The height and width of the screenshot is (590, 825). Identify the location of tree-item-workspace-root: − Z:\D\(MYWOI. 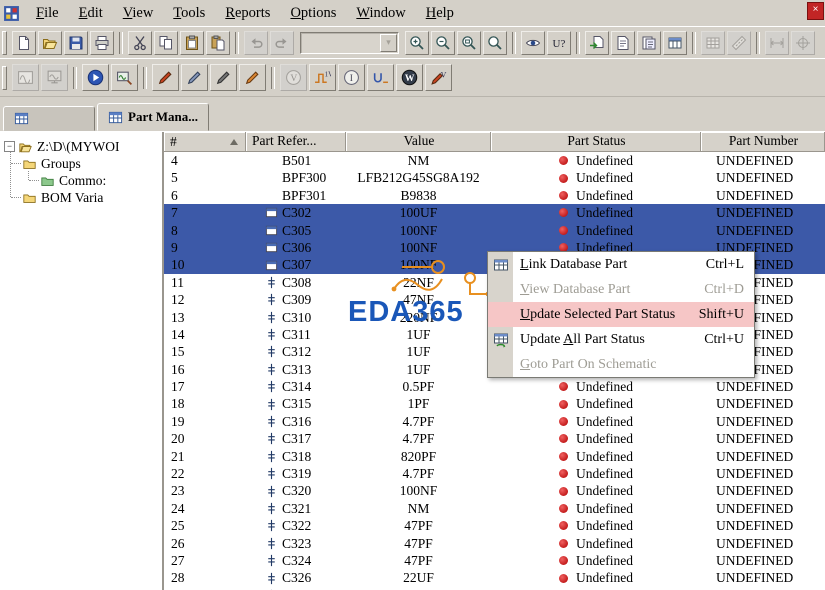
(81, 146).